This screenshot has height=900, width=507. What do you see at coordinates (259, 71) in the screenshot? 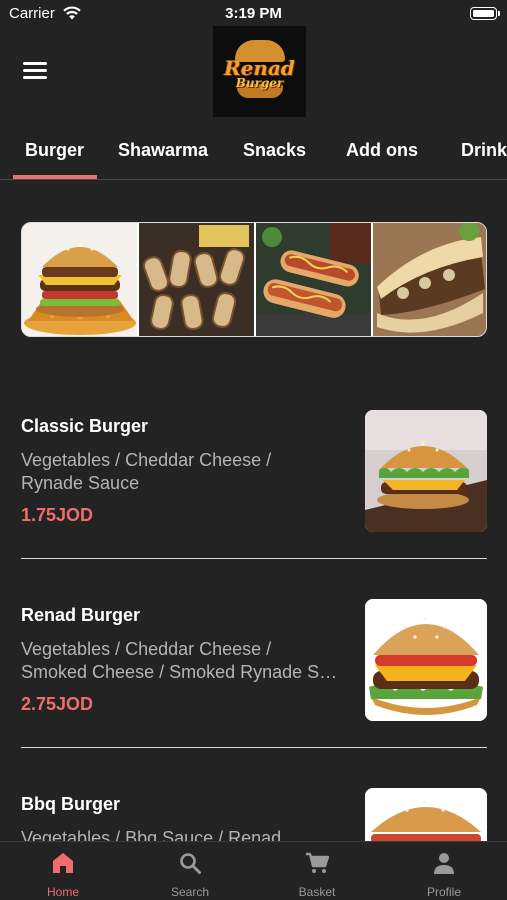
I see `app-logo: Renad Burger` at bounding box center [259, 71].